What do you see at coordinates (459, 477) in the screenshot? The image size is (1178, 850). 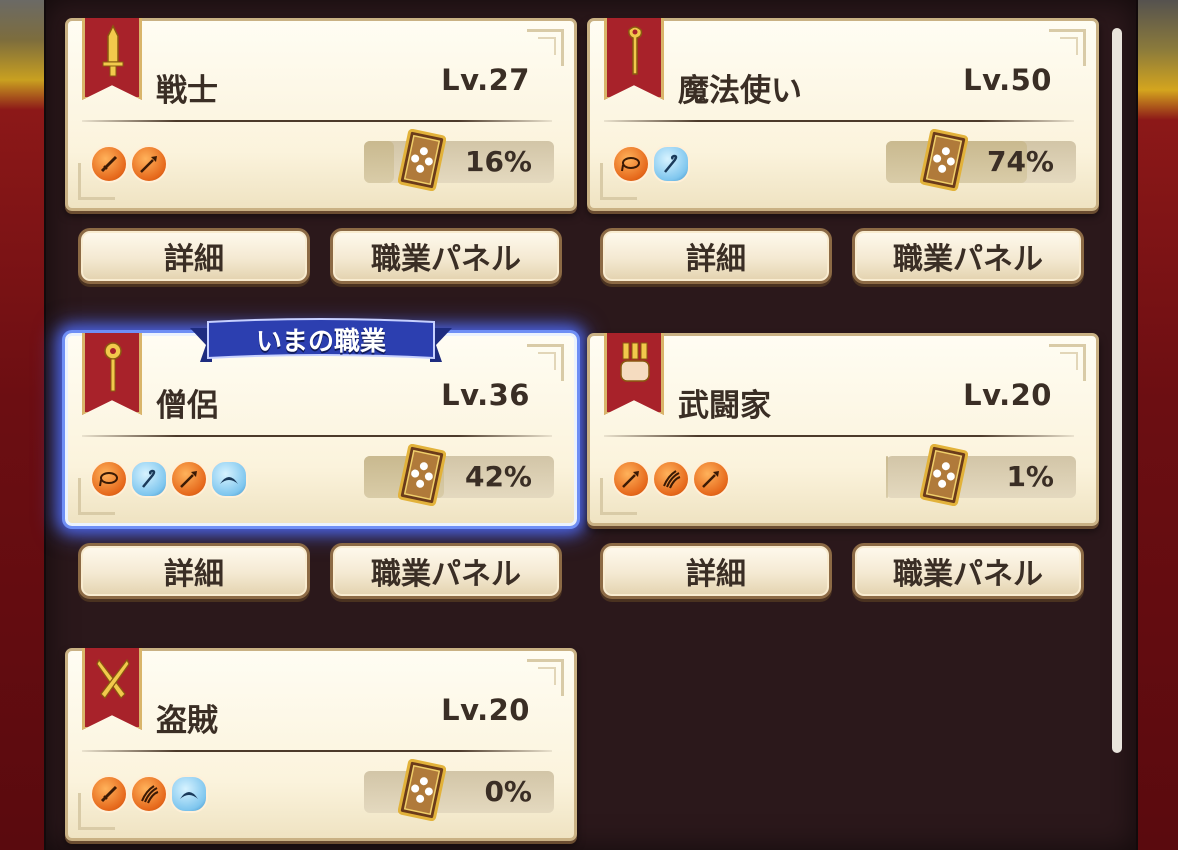 I see `job-panel-progress: 42%` at bounding box center [459, 477].